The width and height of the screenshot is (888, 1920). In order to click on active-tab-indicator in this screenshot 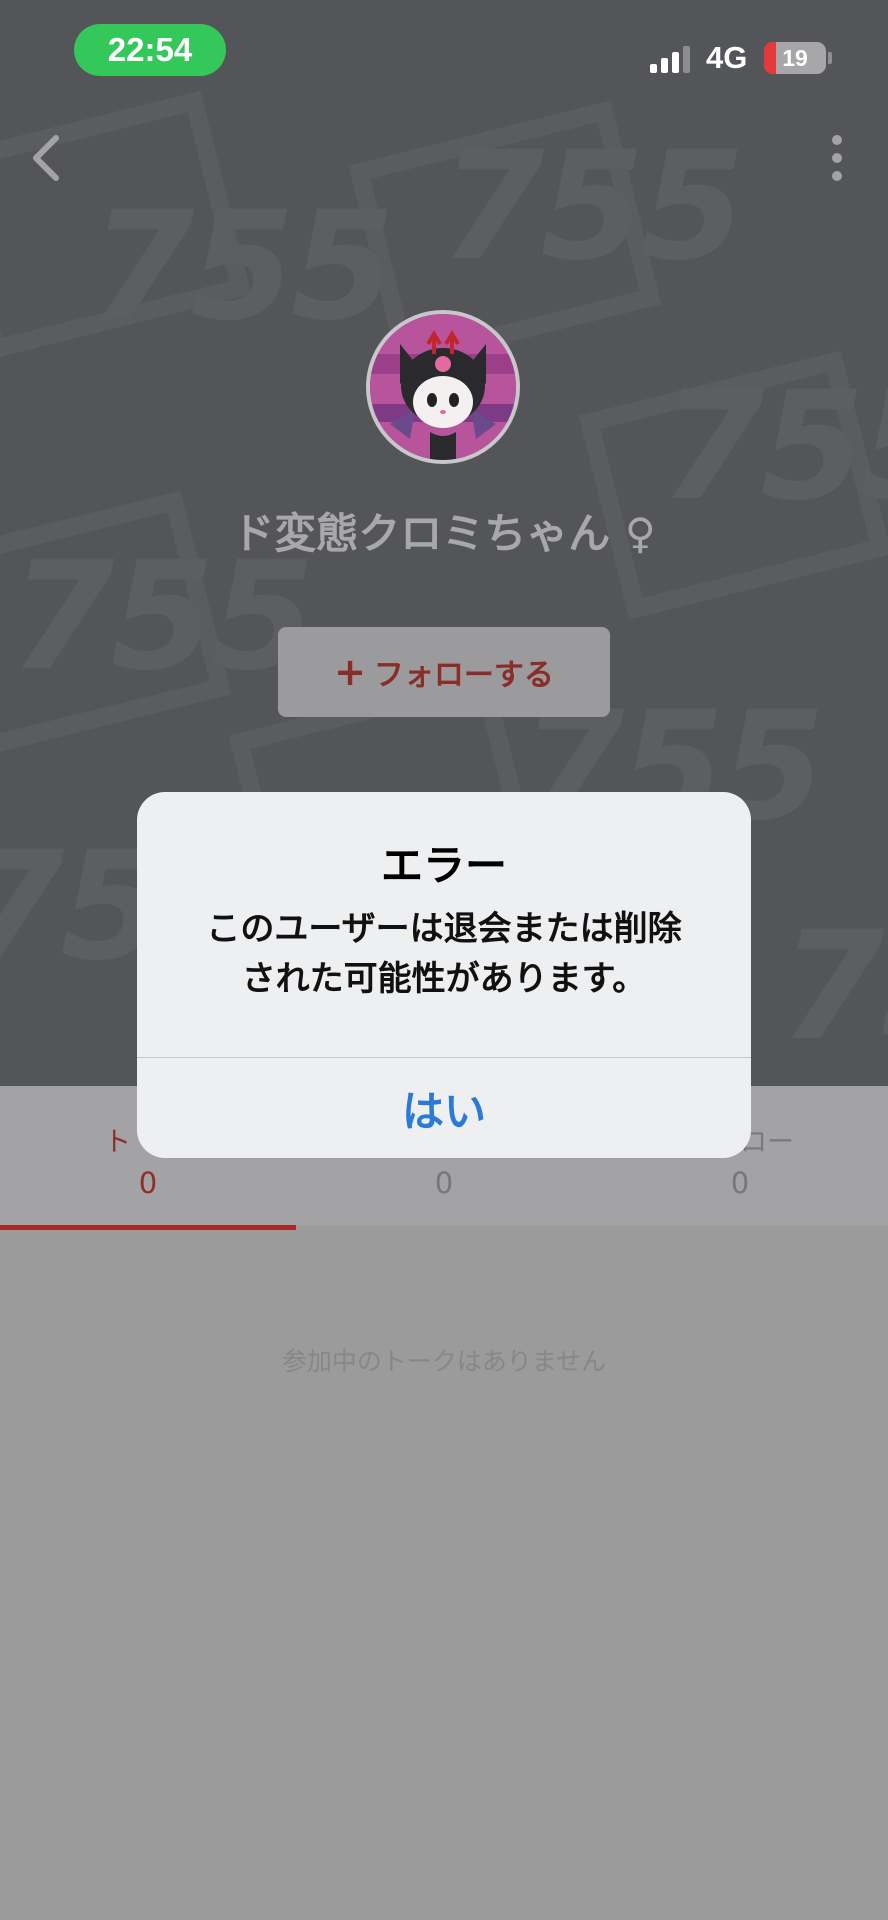, I will do `click(148, 1227)`.